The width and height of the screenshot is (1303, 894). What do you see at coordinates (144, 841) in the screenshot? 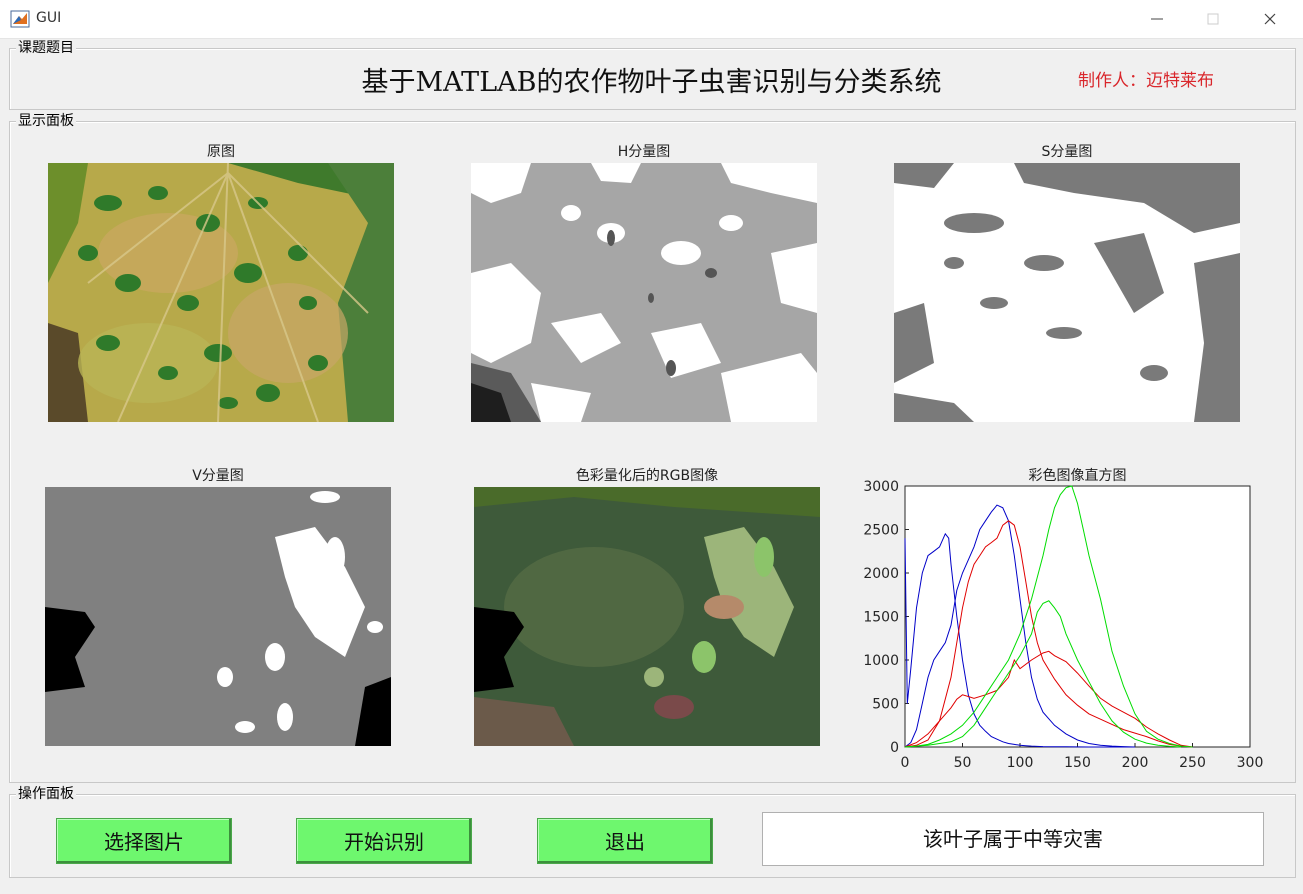
I see `select-image-button: 选择图片` at bounding box center [144, 841].